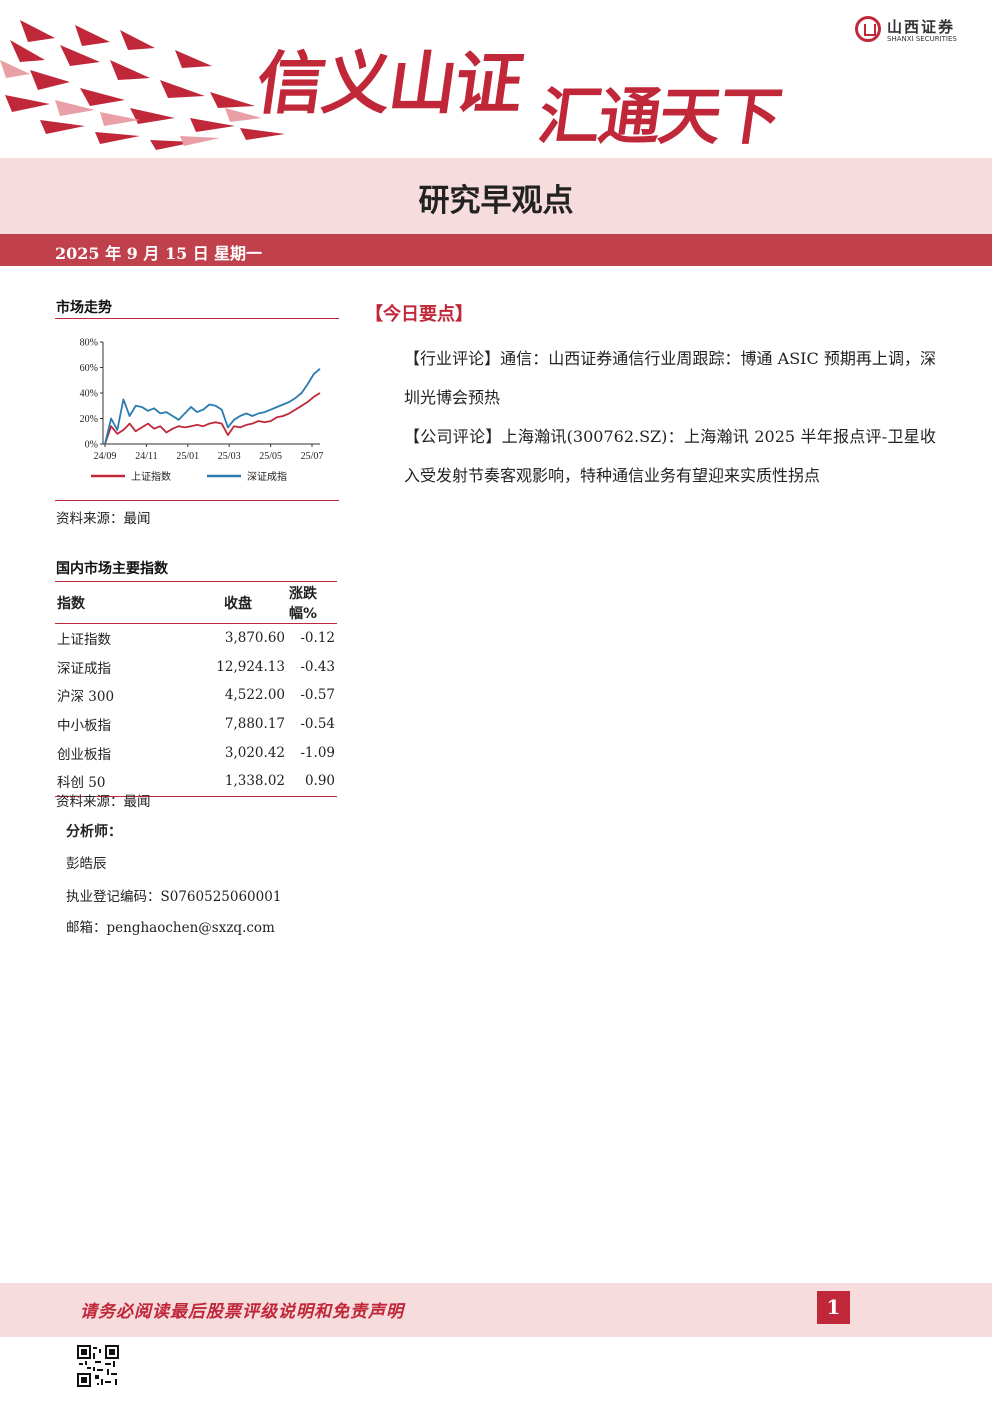 The width and height of the screenshot is (992, 1403). Describe the element at coordinates (89, 419) in the screenshot. I see `y-tick-label: 20%` at that location.